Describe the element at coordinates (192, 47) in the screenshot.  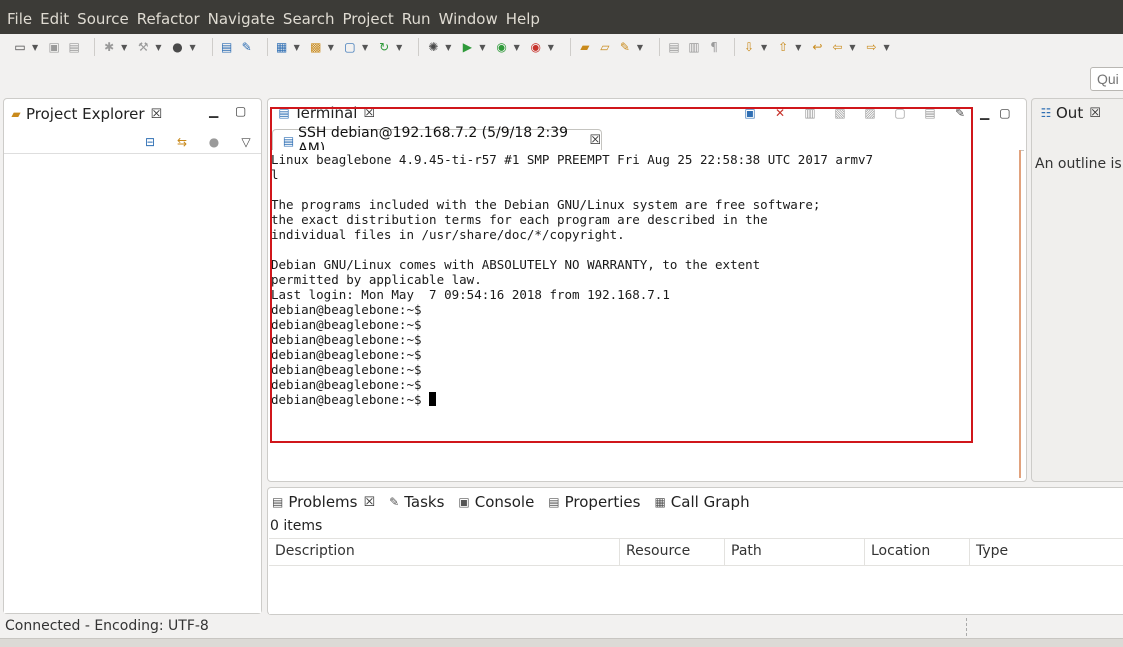
I see `profile-dropdown-icon: ▼` at that location.